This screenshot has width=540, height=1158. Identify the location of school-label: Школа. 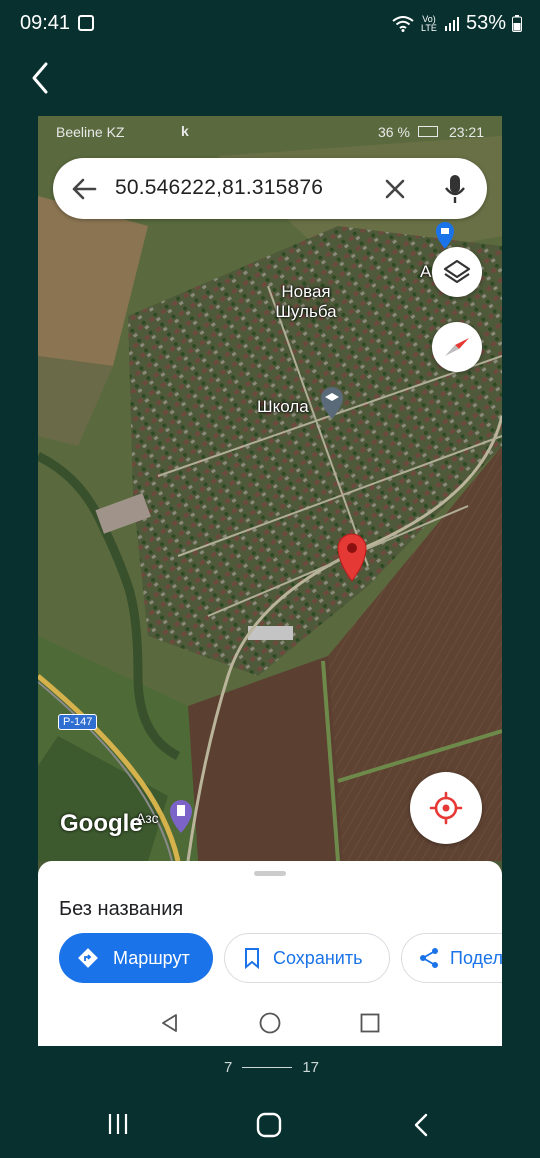
(283, 406).